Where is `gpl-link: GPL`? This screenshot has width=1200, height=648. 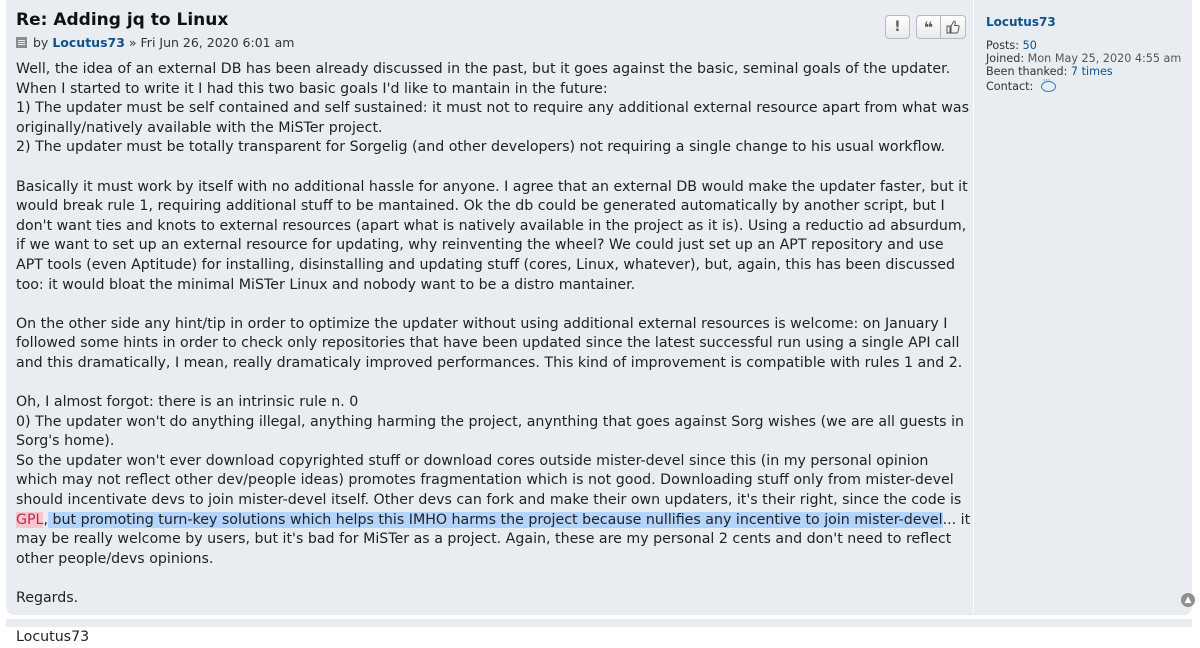 gpl-link: GPL is located at coordinates (30, 519).